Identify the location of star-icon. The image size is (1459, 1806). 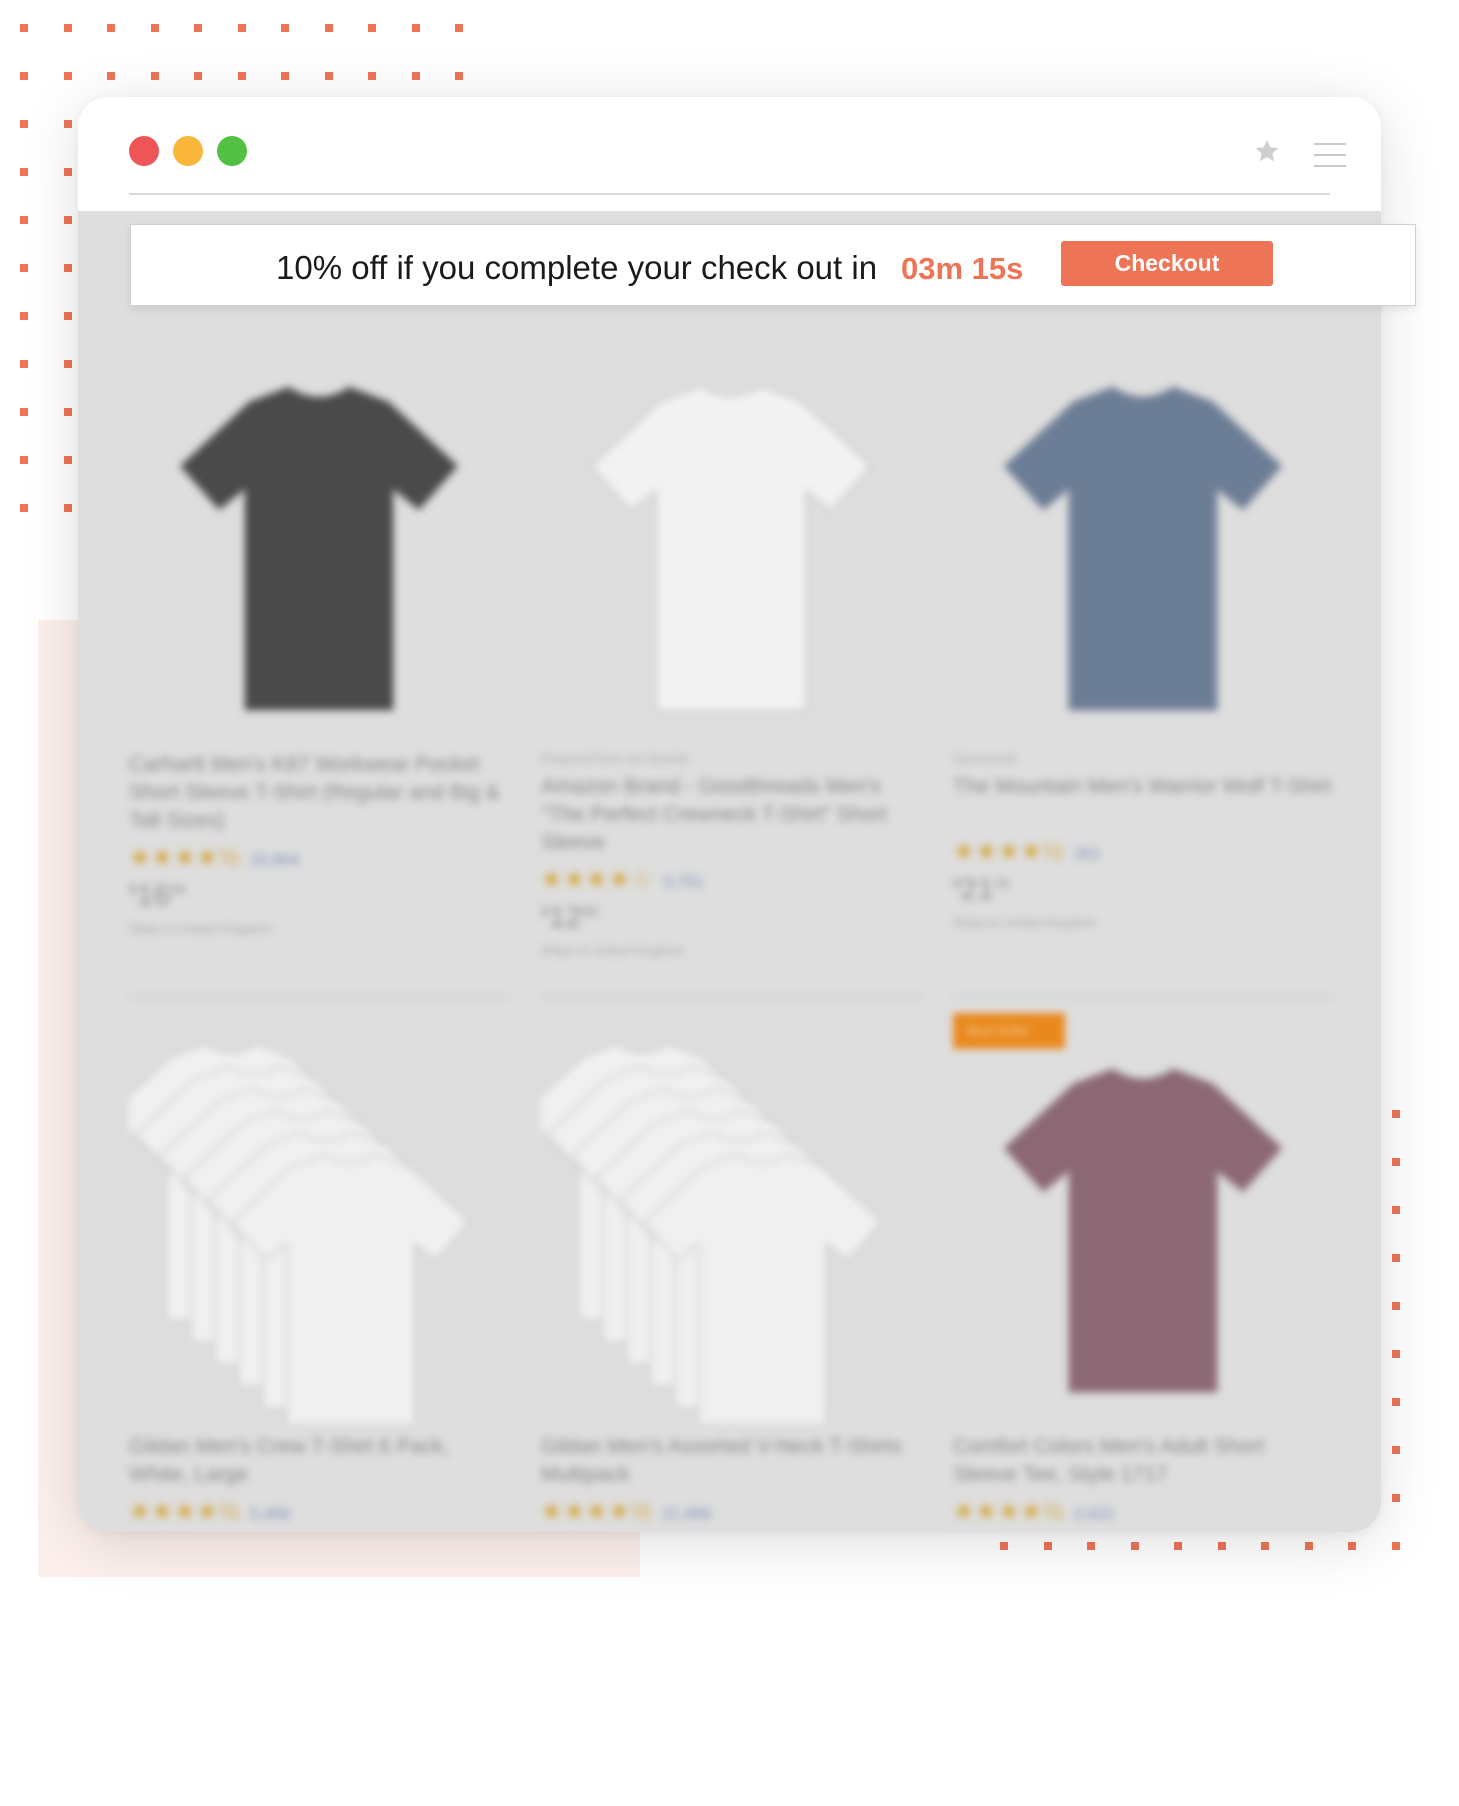
(1267, 151).